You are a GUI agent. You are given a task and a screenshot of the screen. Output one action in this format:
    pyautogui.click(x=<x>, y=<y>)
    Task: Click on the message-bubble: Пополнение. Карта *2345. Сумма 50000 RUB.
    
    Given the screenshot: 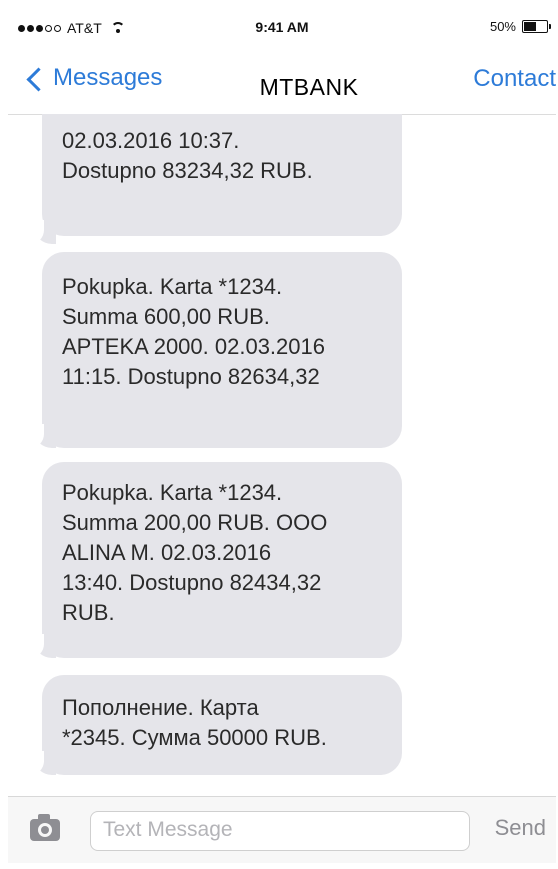 What is the action you would take?
    pyautogui.click(x=222, y=725)
    